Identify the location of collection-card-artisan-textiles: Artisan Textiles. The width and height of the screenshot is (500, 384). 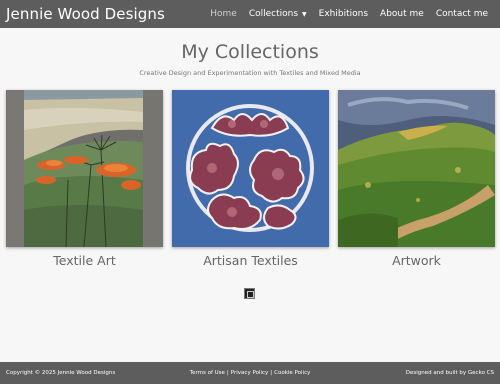
(250, 179).